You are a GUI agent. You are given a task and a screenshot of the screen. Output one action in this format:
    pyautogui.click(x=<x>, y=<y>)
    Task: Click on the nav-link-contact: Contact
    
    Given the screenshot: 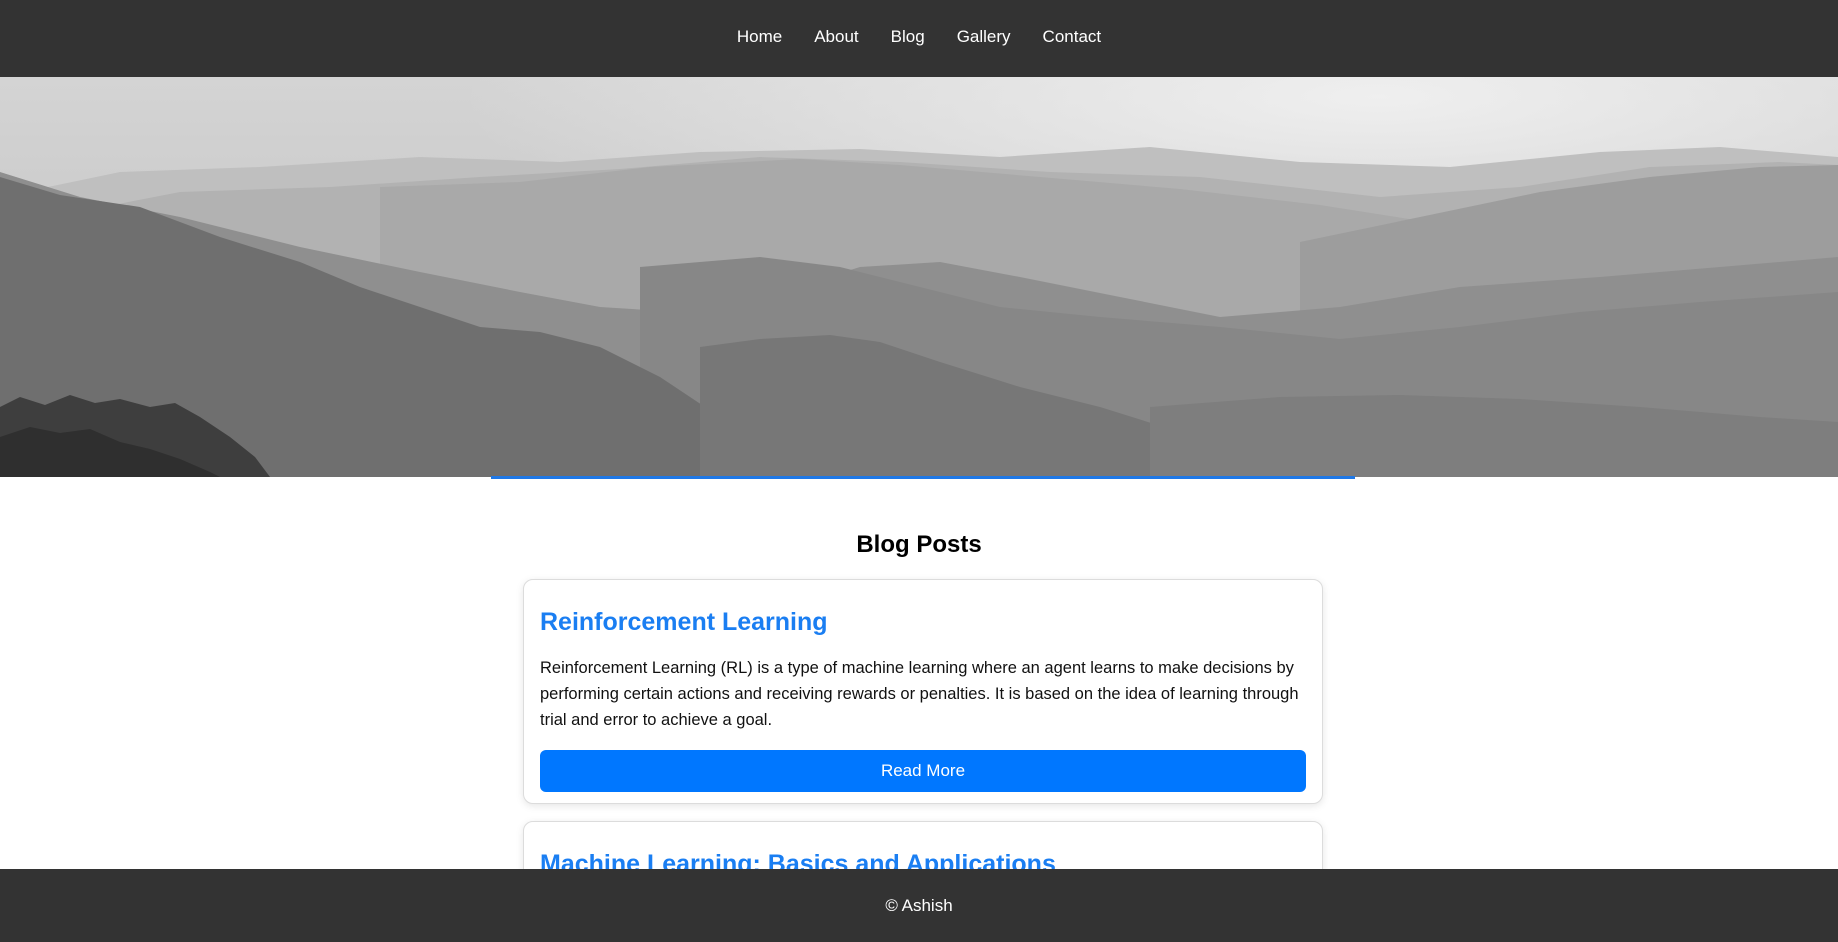 What is the action you would take?
    pyautogui.click(x=1072, y=37)
    